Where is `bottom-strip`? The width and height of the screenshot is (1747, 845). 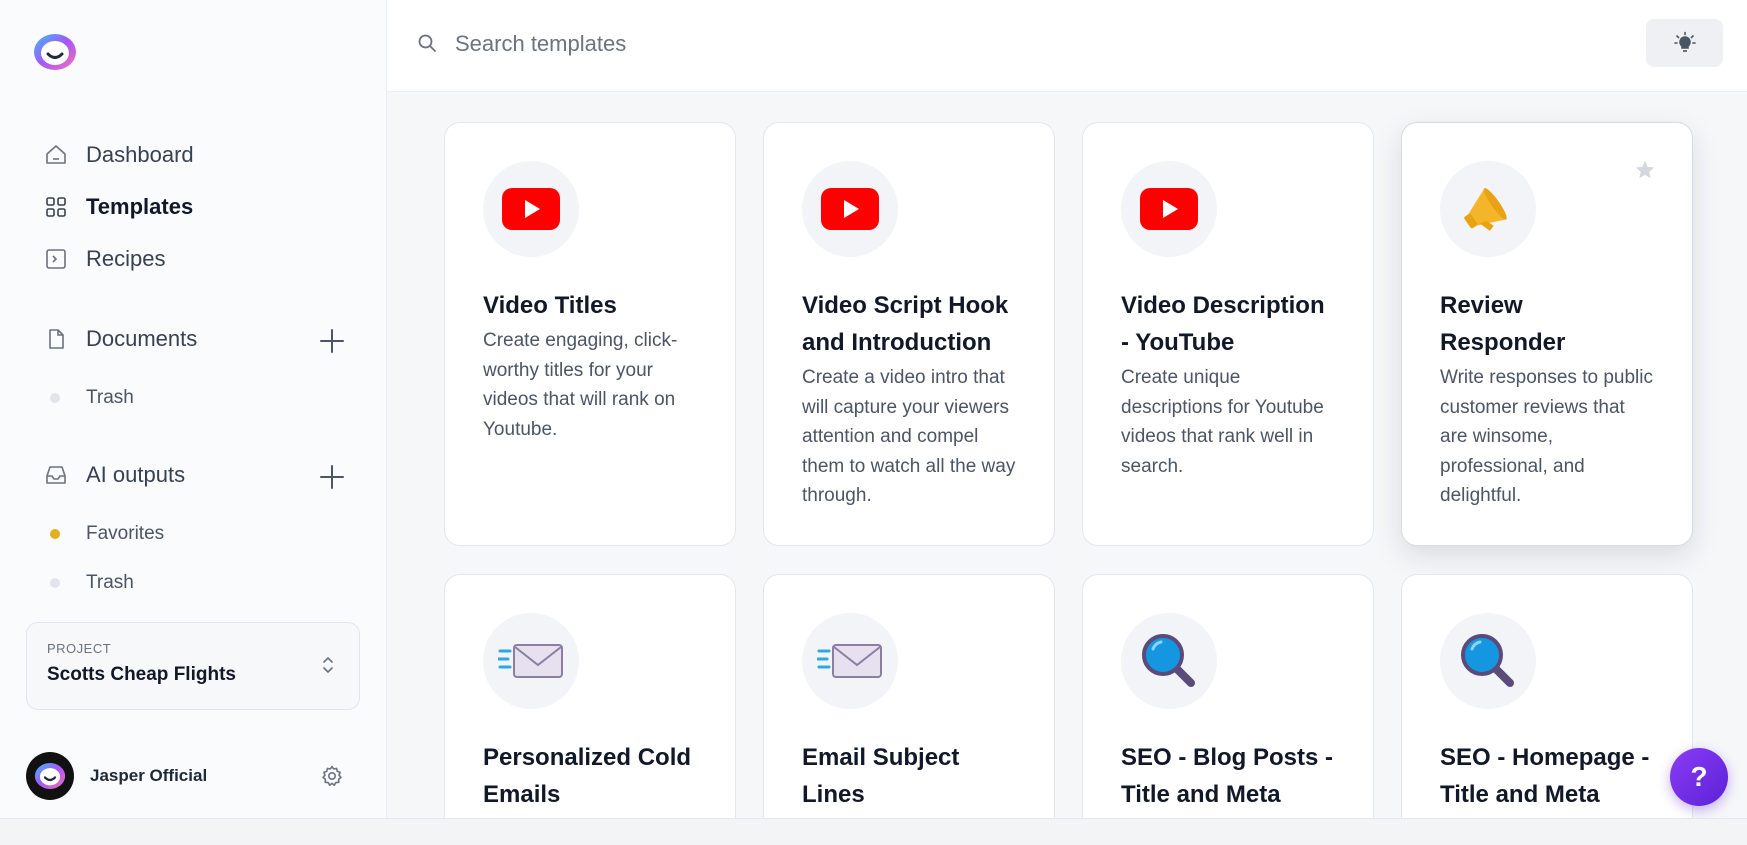 bottom-strip is located at coordinates (873, 831).